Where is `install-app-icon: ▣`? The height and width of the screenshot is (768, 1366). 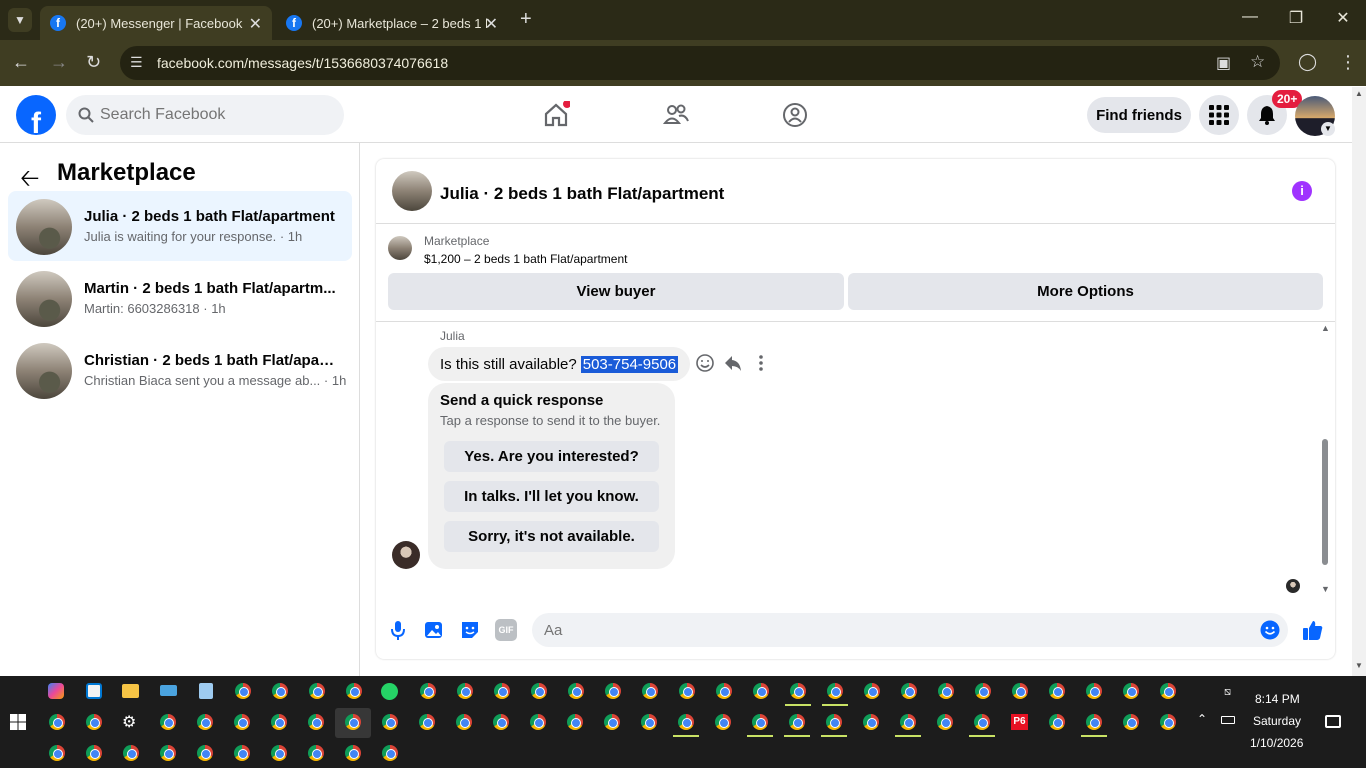 install-app-icon: ▣ is located at coordinates (1223, 63).